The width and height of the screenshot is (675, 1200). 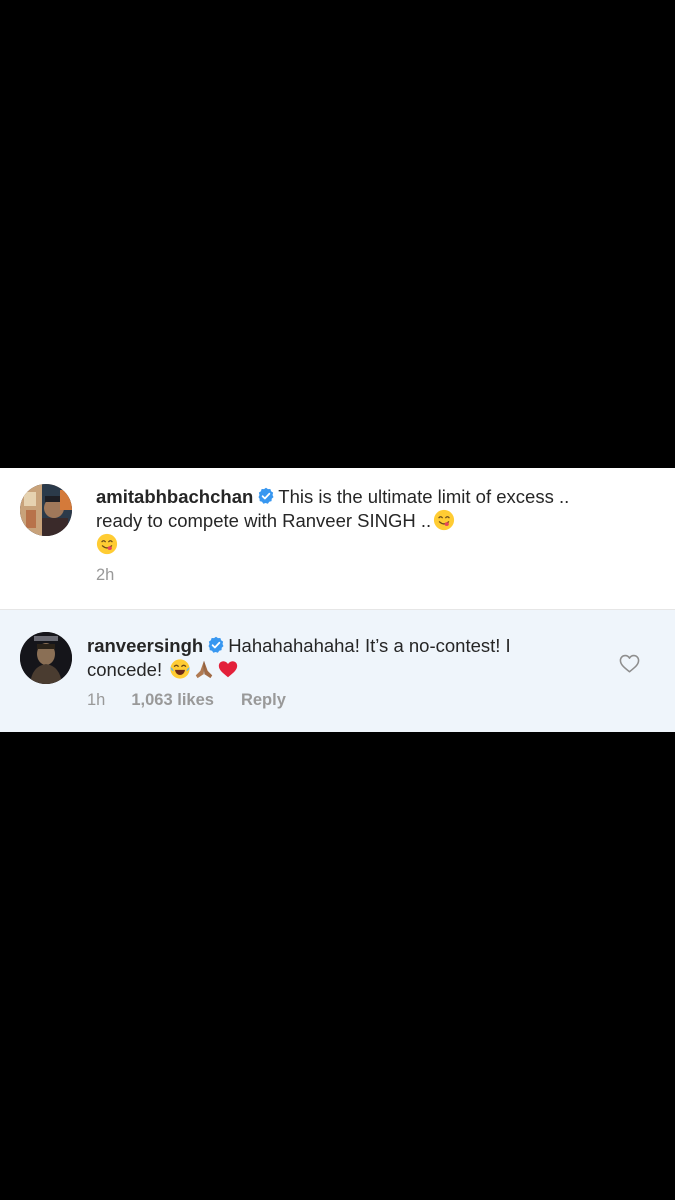 I want to click on comment-meta: 1h 1,063 likes Reply, so click(x=186, y=700).